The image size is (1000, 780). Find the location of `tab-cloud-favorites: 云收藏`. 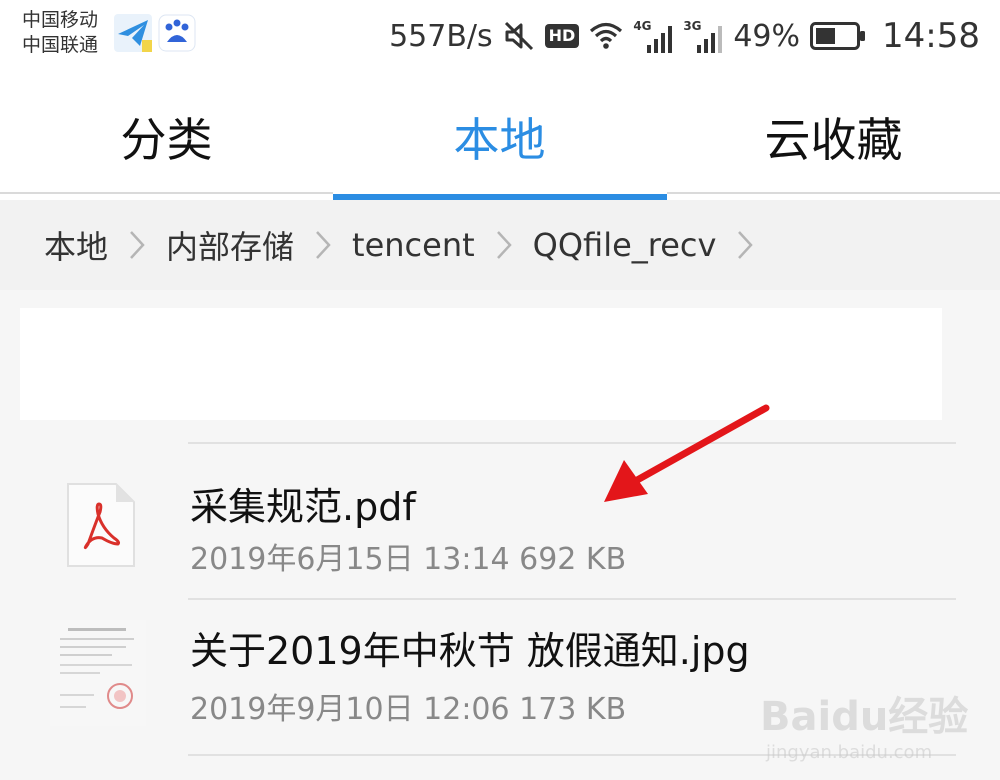

tab-cloud-favorites: 云收藏 is located at coordinates (833, 137).